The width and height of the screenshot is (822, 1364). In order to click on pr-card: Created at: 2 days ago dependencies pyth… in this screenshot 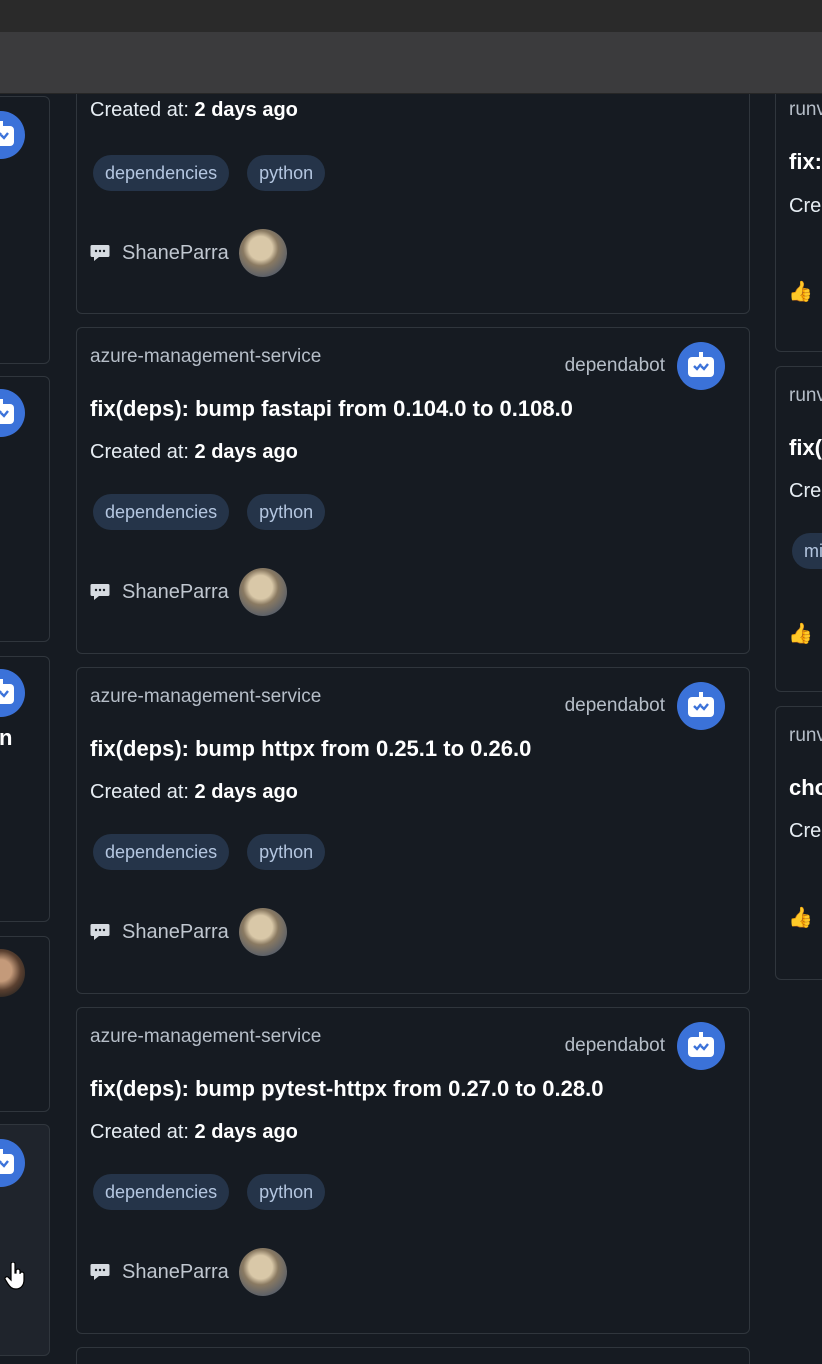, I will do `click(413, 204)`.